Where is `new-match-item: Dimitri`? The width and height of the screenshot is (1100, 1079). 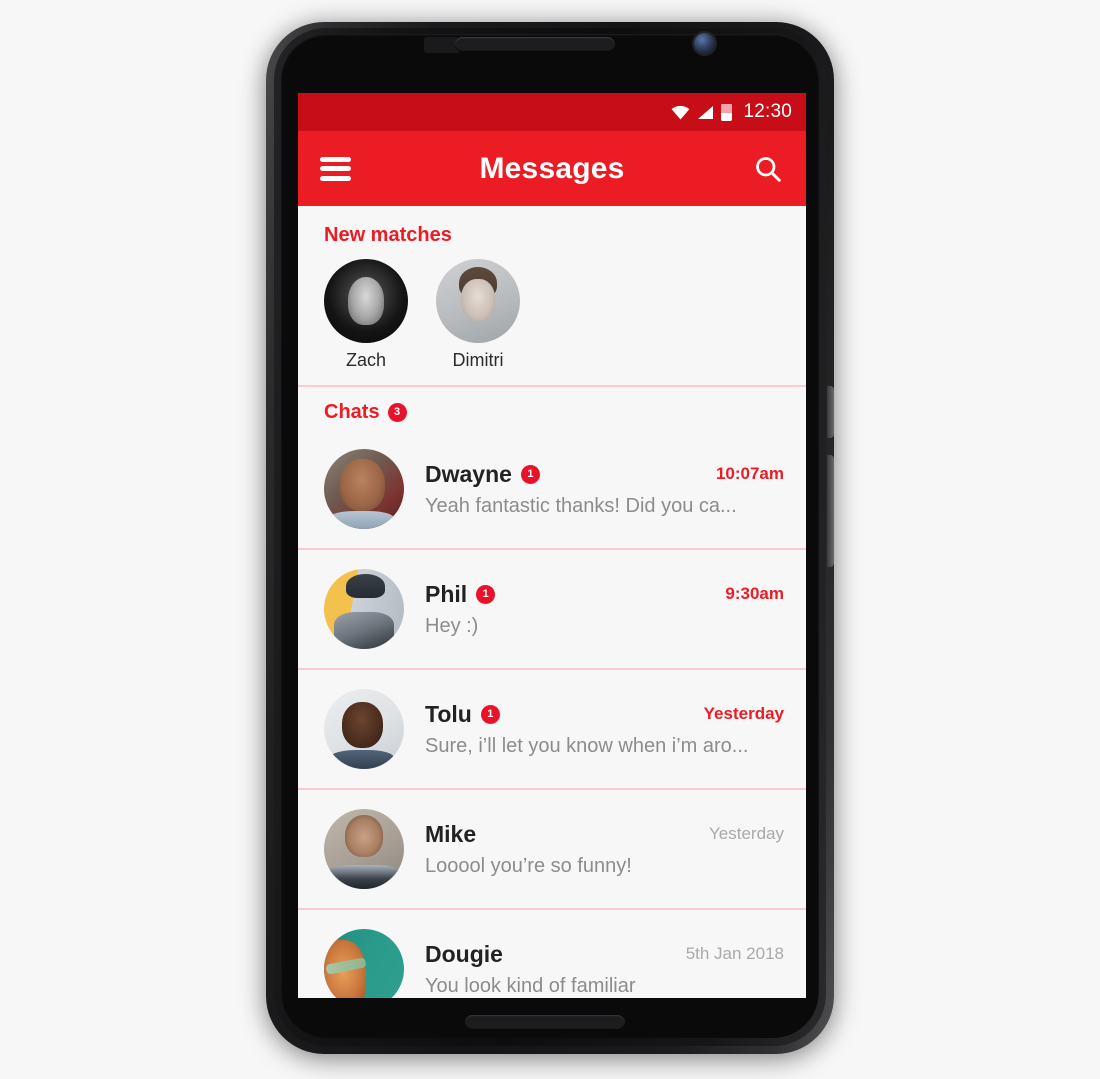 new-match-item: Dimitri is located at coordinates (478, 315).